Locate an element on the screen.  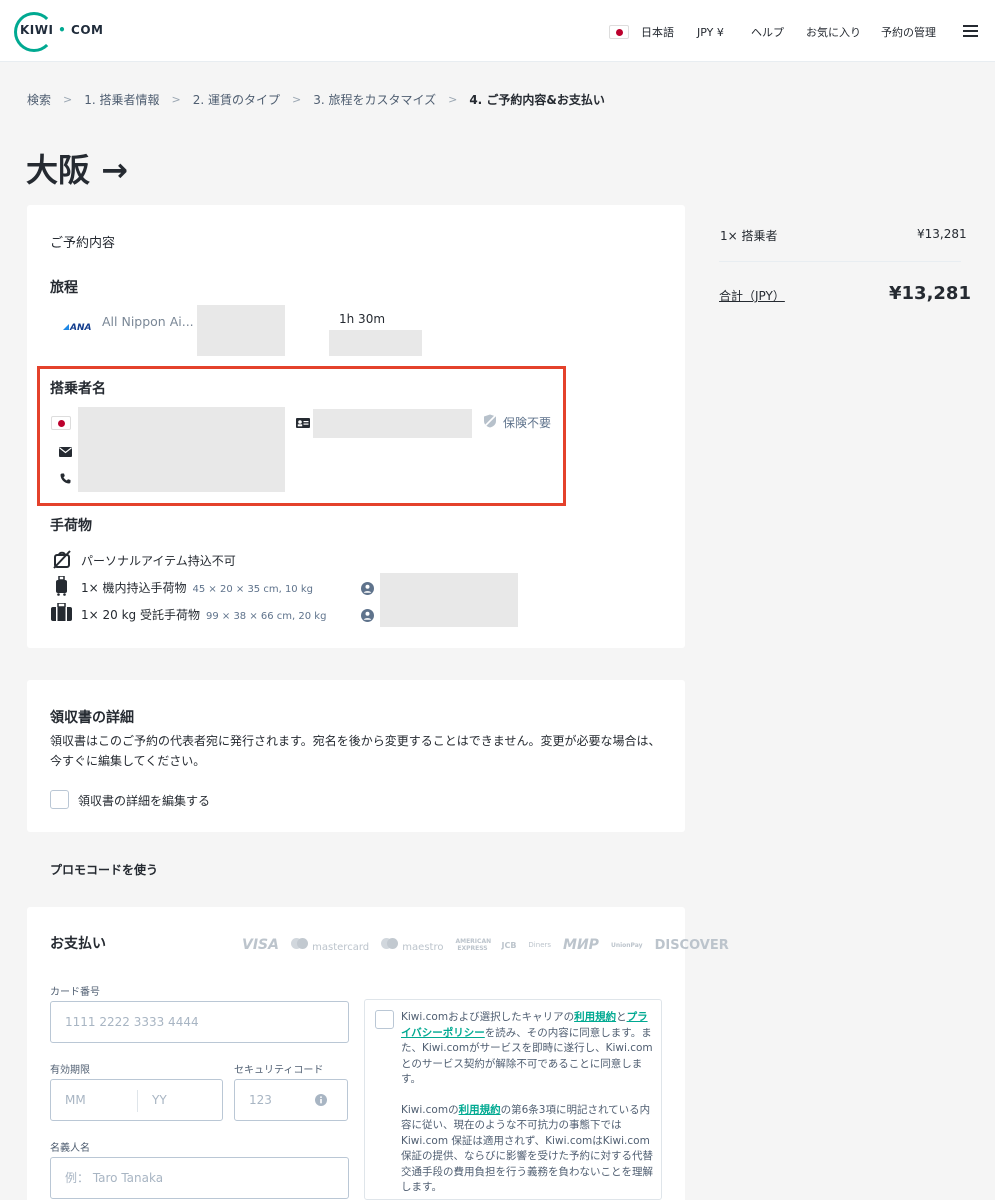
card-number-field is located at coordinates (199, 1022).